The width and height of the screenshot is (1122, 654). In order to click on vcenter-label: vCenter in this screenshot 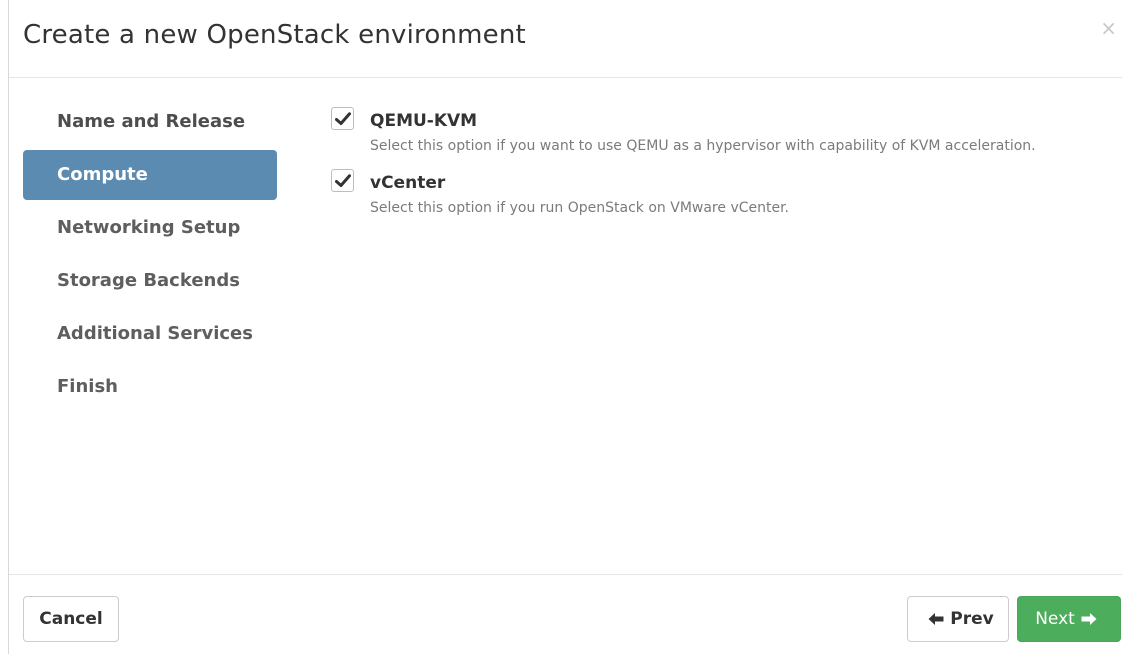, I will do `click(407, 183)`.